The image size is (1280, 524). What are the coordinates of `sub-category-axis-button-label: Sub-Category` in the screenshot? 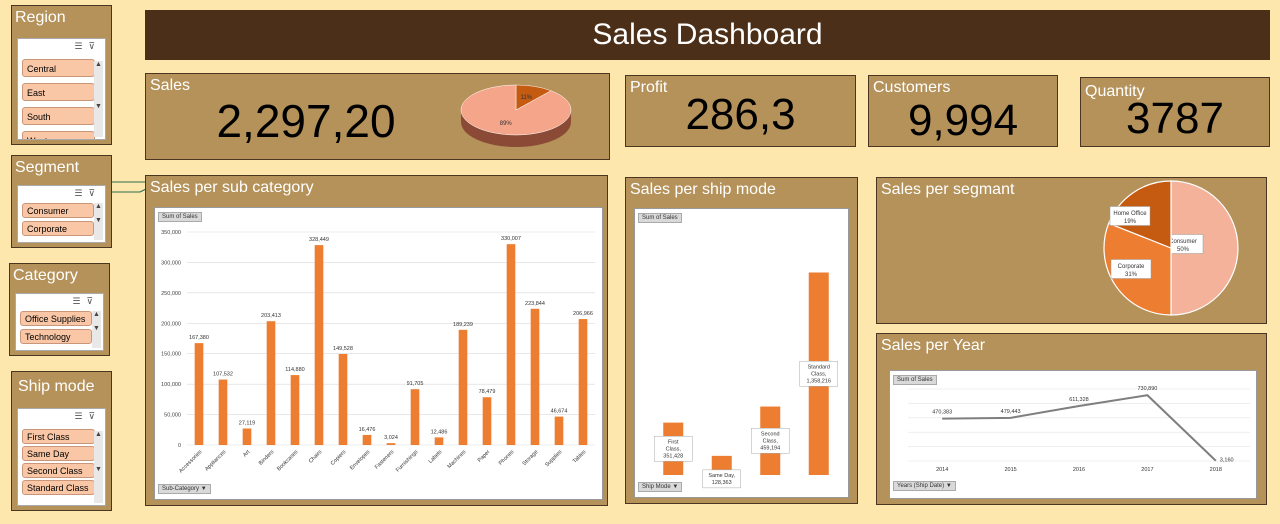 It's located at (181, 489).